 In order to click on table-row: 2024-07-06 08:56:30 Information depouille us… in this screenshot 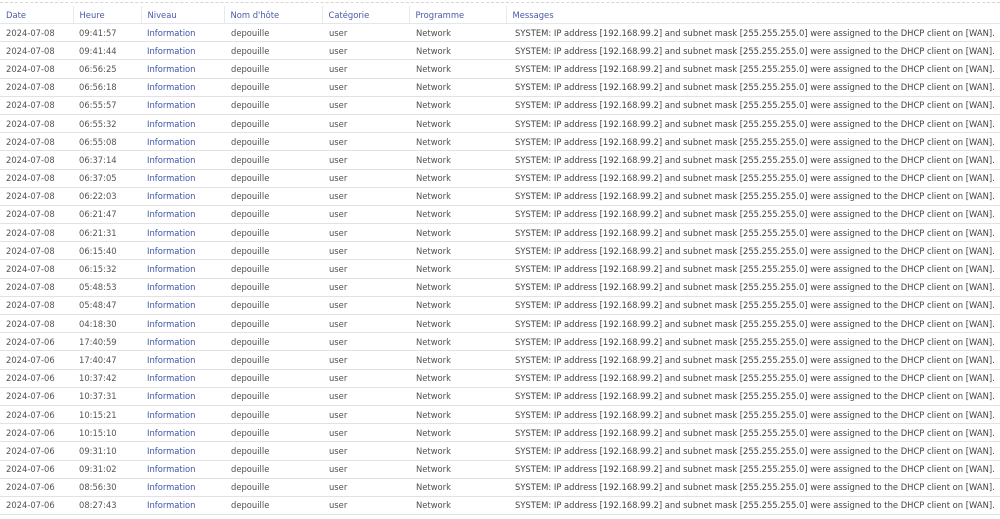, I will do `click(500, 487)`.